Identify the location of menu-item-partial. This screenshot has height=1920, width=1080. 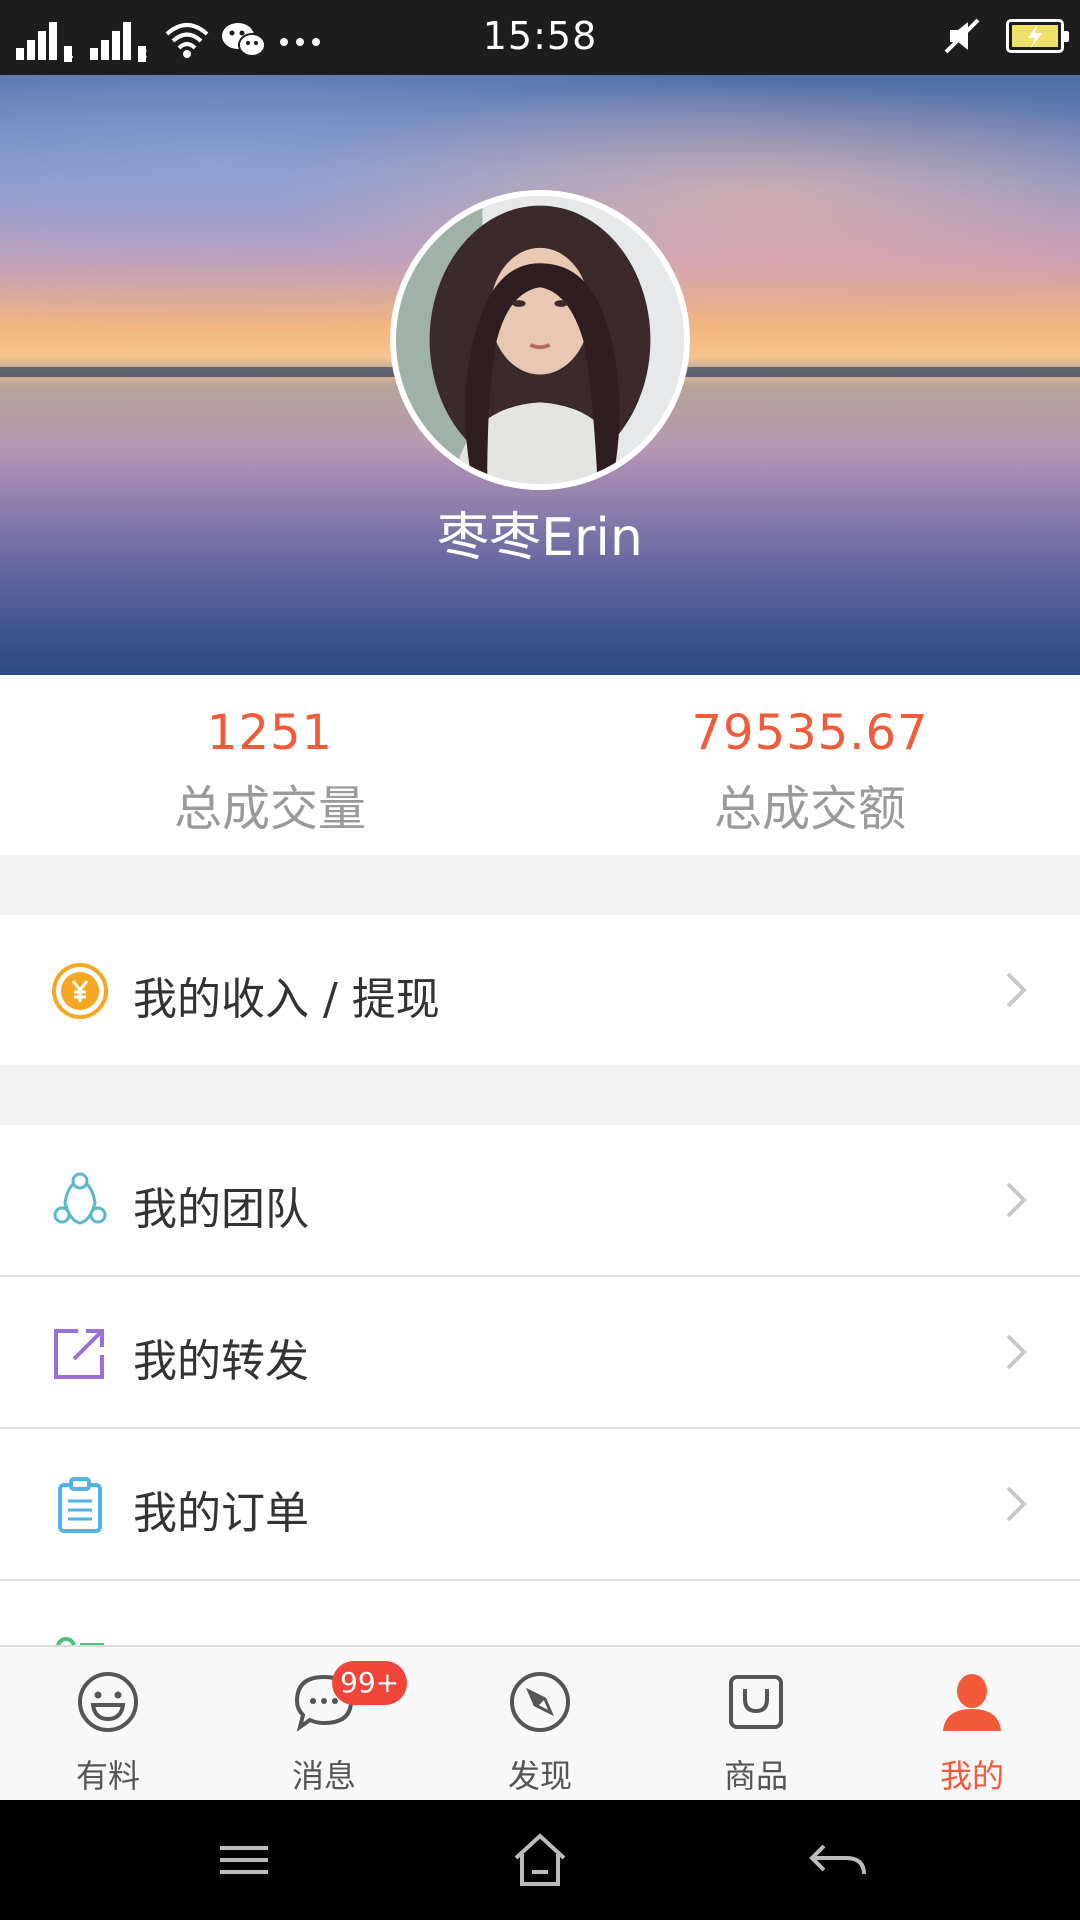
(540, 1613).